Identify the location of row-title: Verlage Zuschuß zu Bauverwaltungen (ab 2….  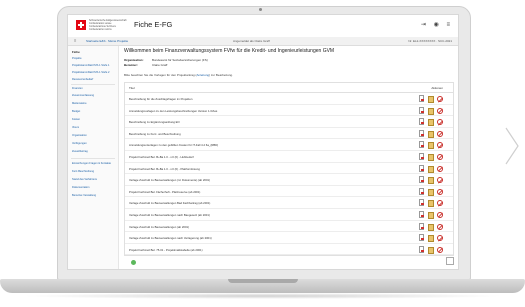
(159, 227).